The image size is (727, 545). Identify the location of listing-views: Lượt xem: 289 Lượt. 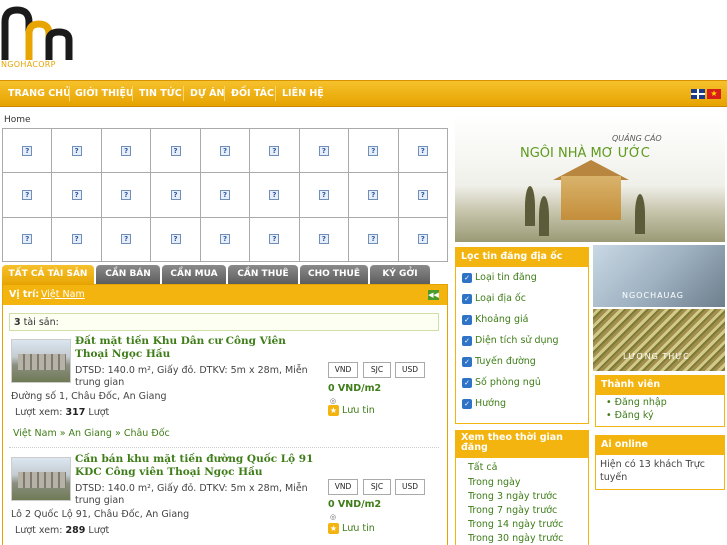
(62, 530).